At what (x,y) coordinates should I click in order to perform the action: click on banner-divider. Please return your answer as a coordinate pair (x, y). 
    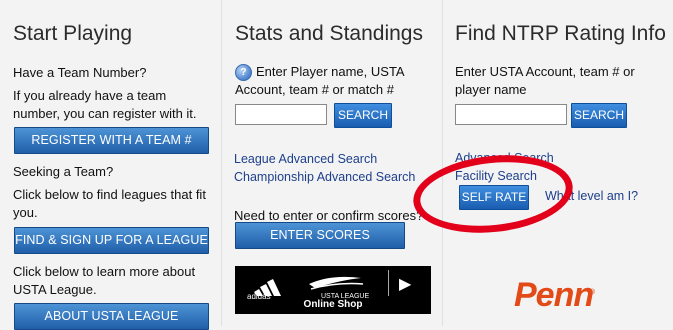
    Looking at the image, I should click on (388, 283).